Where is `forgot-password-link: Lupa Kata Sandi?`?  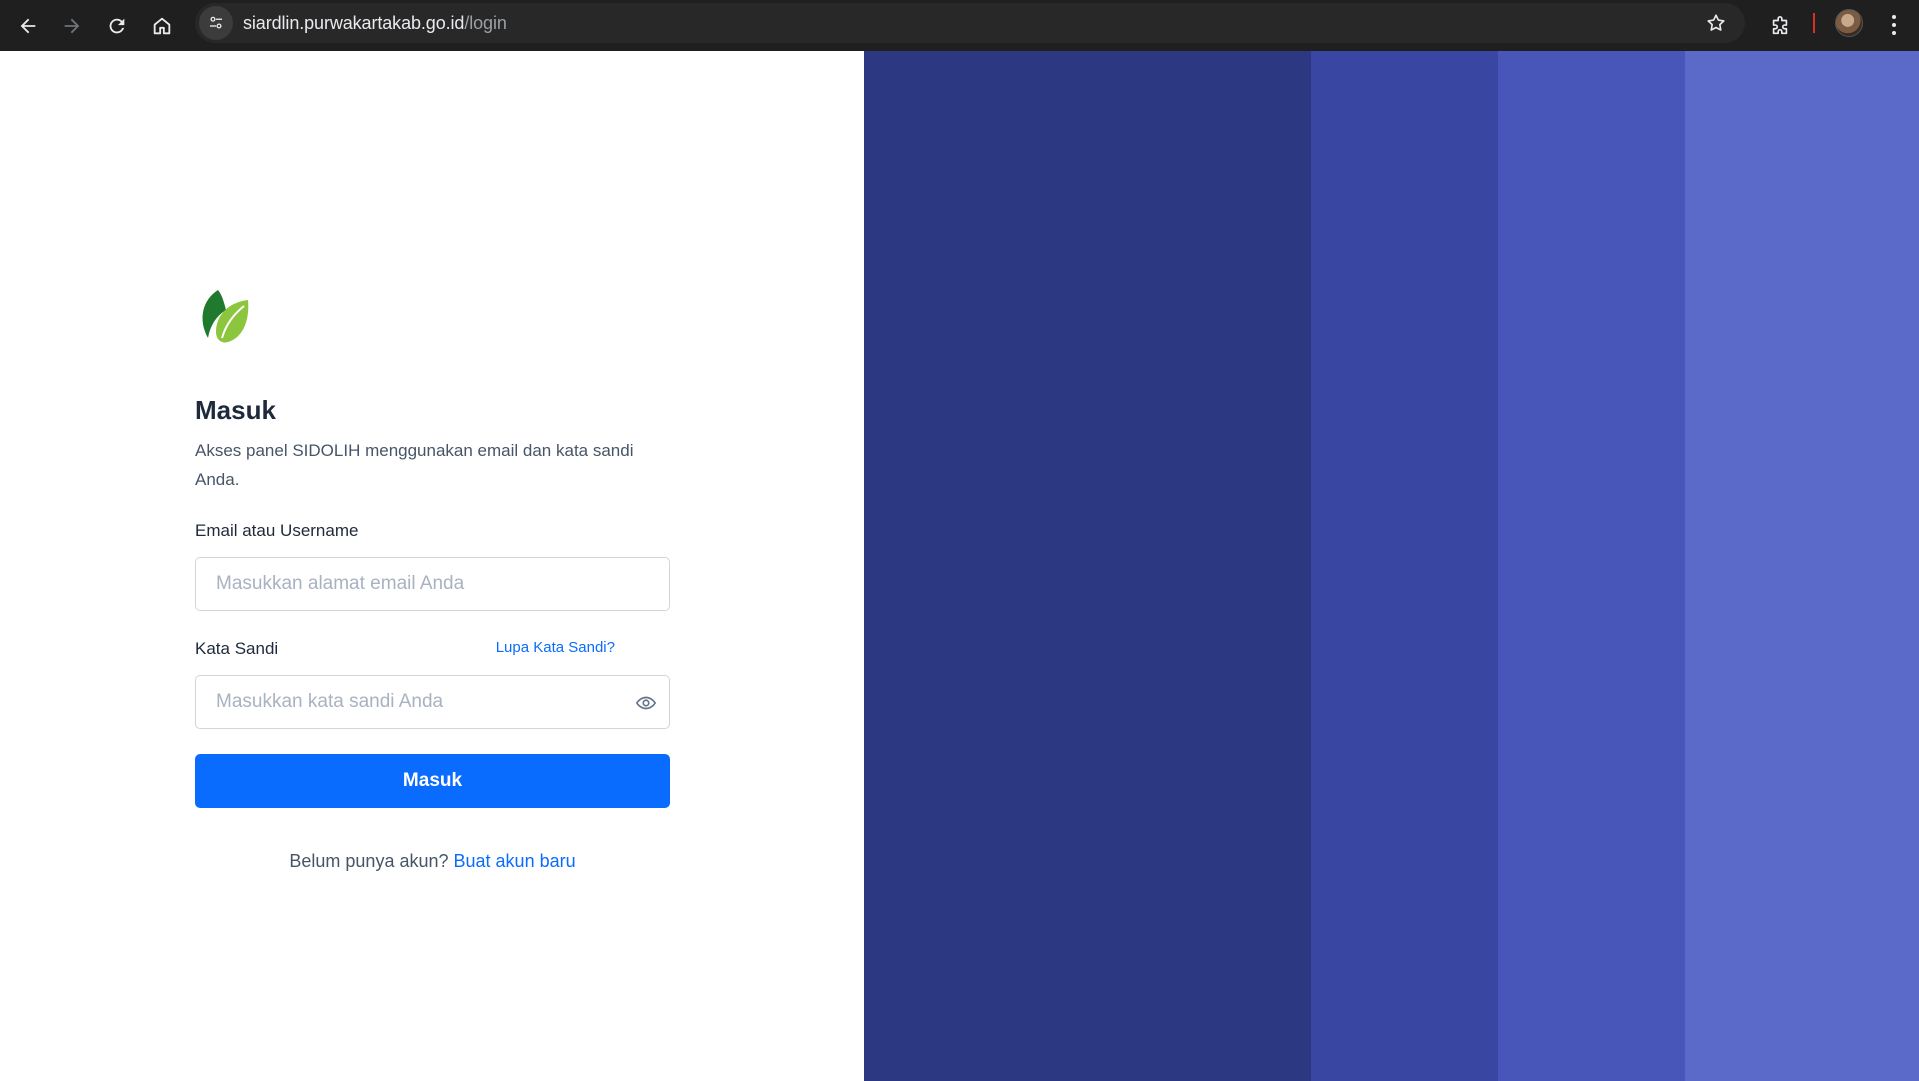 forgot-password-link: Lupa Kata Sandi? is located at coordinates (555, 647).